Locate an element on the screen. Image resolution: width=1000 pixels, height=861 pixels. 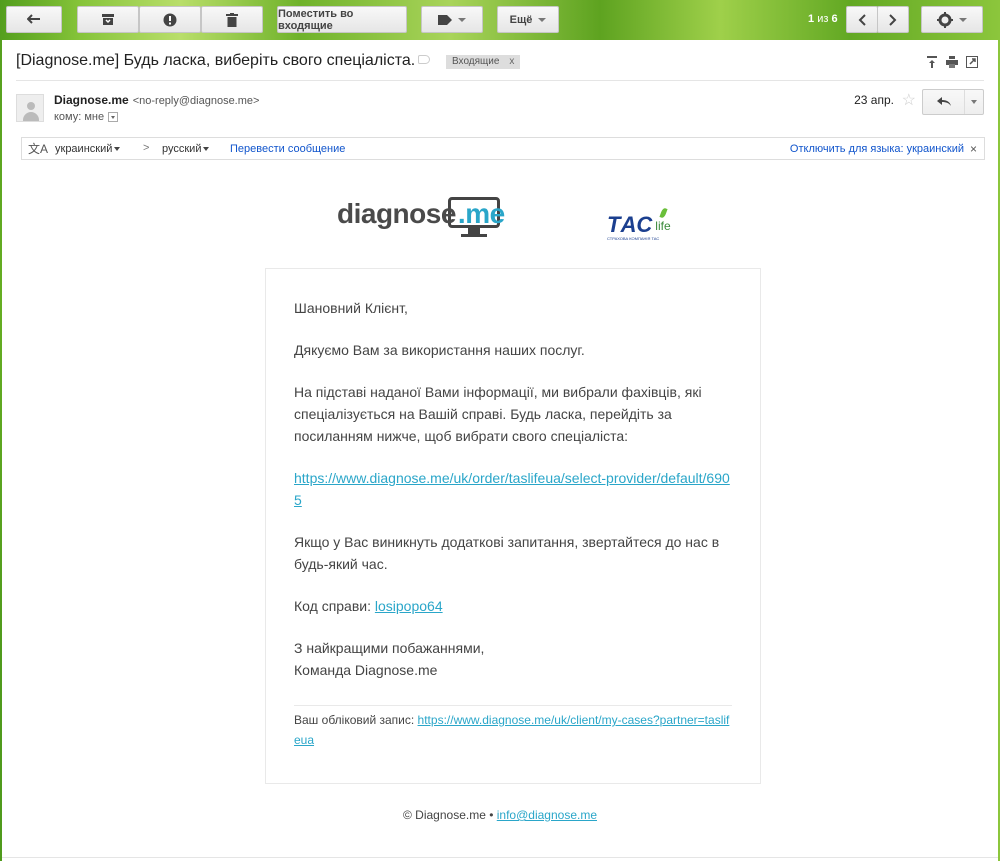
archive-icon is located at coordinates (108, 19).